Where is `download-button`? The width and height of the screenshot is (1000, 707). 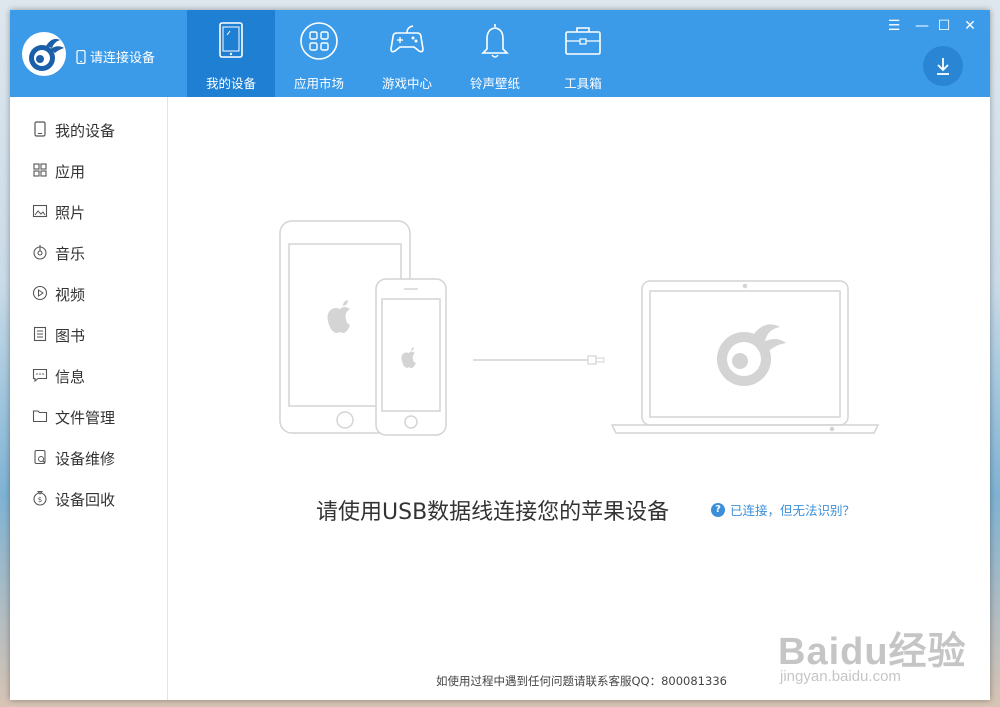
download-button is located at coordinates (943, 66).